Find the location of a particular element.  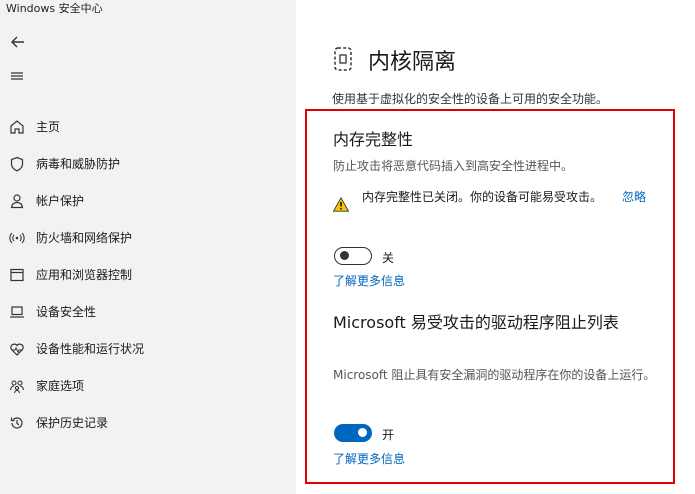

memory-integrity-description: 防止攻击将恶意代码插入到高安全性进程中。 is located at coordinates (453, 166).